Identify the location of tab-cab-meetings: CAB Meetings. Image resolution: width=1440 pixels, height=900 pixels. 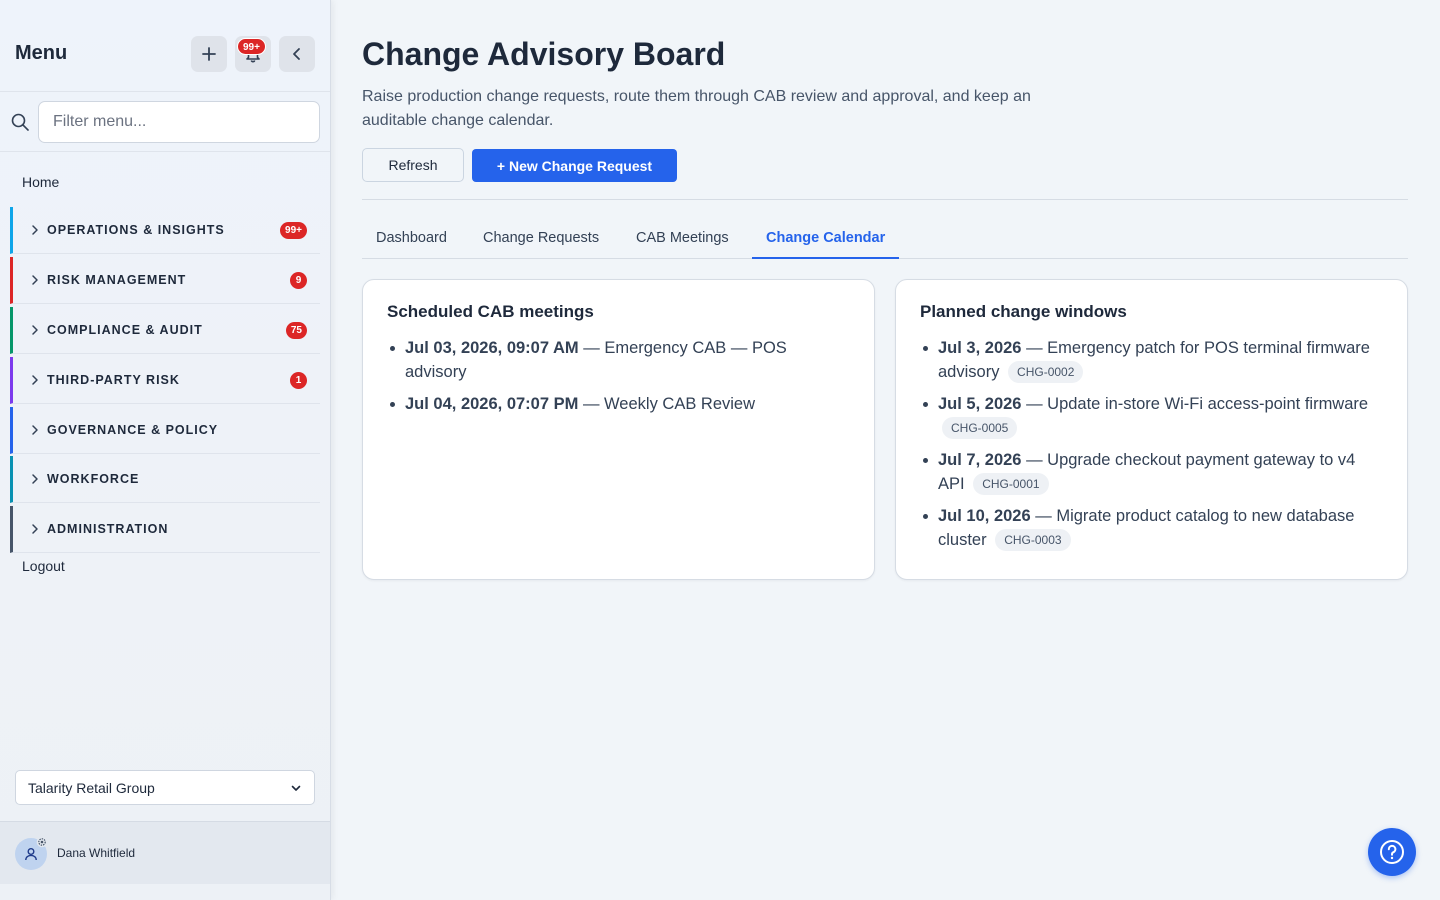
(682, 238).